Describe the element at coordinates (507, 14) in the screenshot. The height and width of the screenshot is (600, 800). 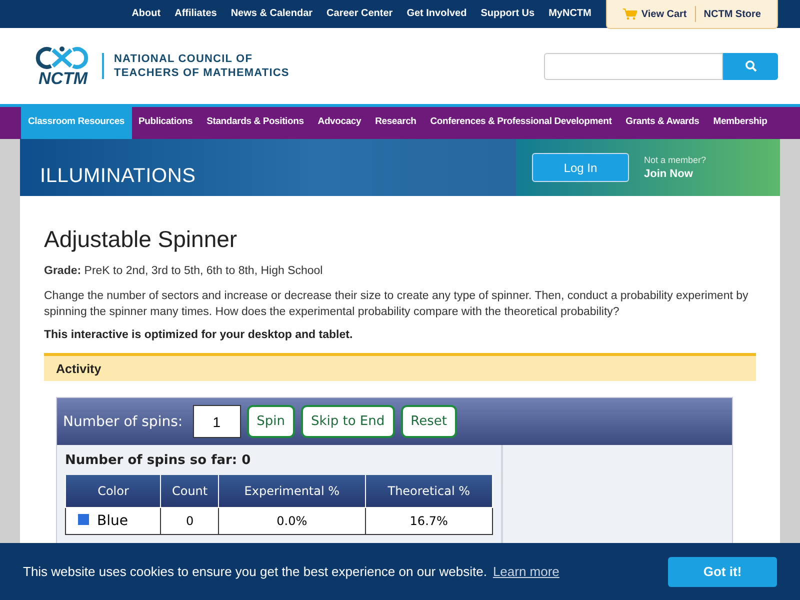
I see `top-nav-link: Support Us` at that location.